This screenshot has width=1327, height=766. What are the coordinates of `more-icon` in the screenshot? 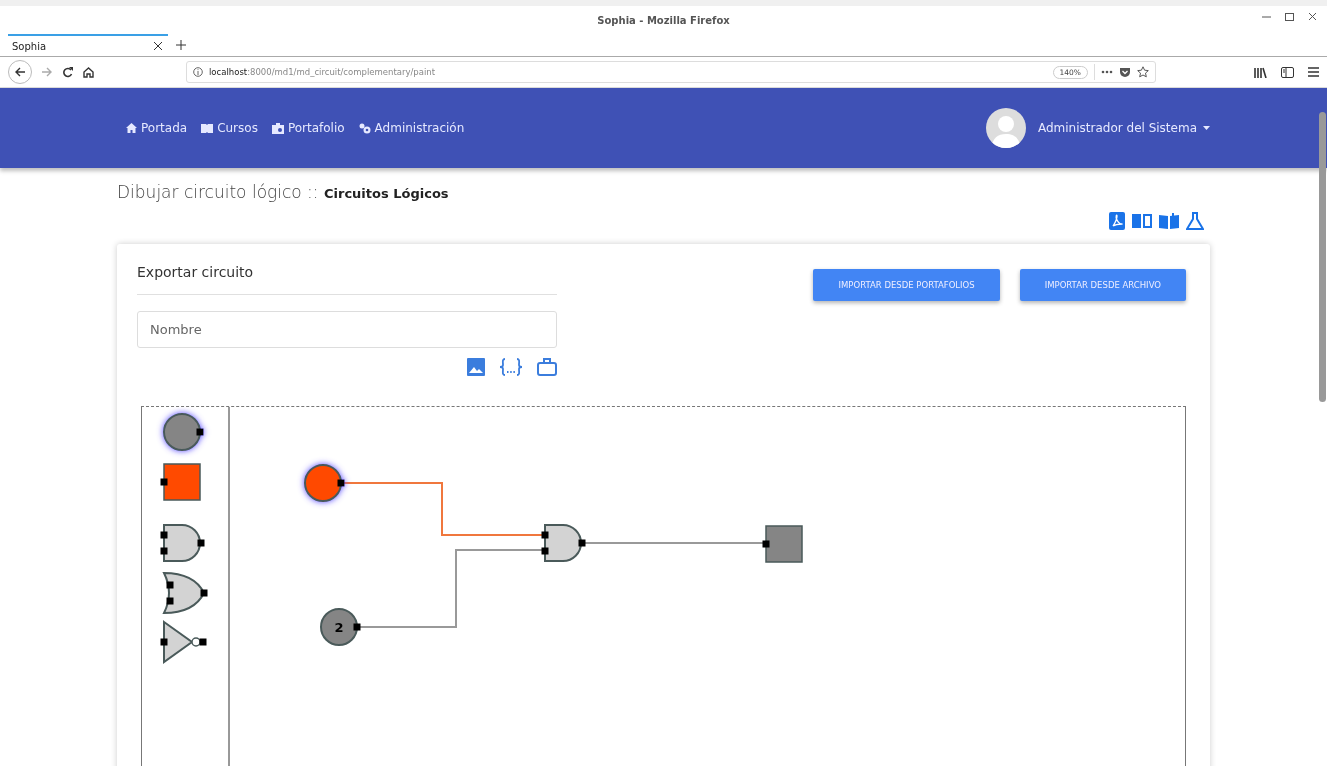 It's located at (1107, 72).